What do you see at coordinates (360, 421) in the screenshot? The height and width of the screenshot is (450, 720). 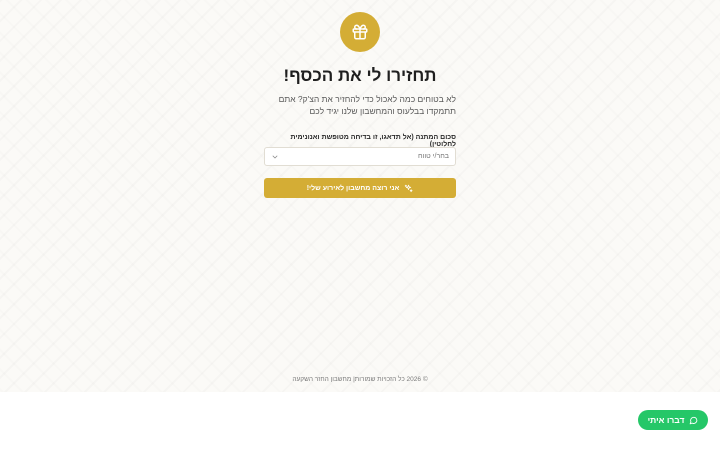 I see `bottom-area` at bounding box center [360, 421].